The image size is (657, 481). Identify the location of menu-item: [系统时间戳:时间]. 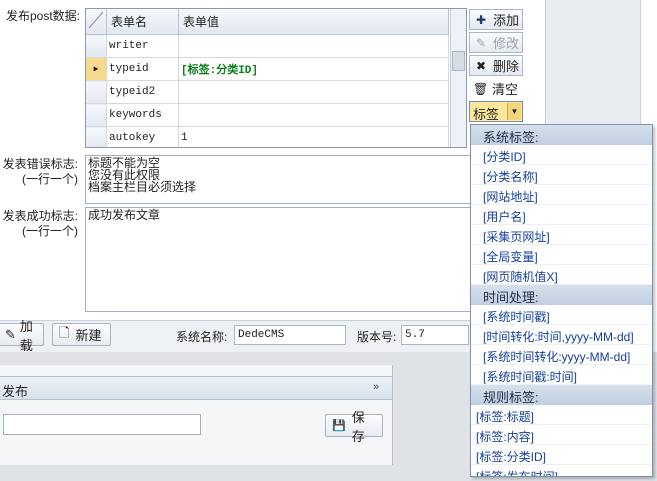
(561, 375).